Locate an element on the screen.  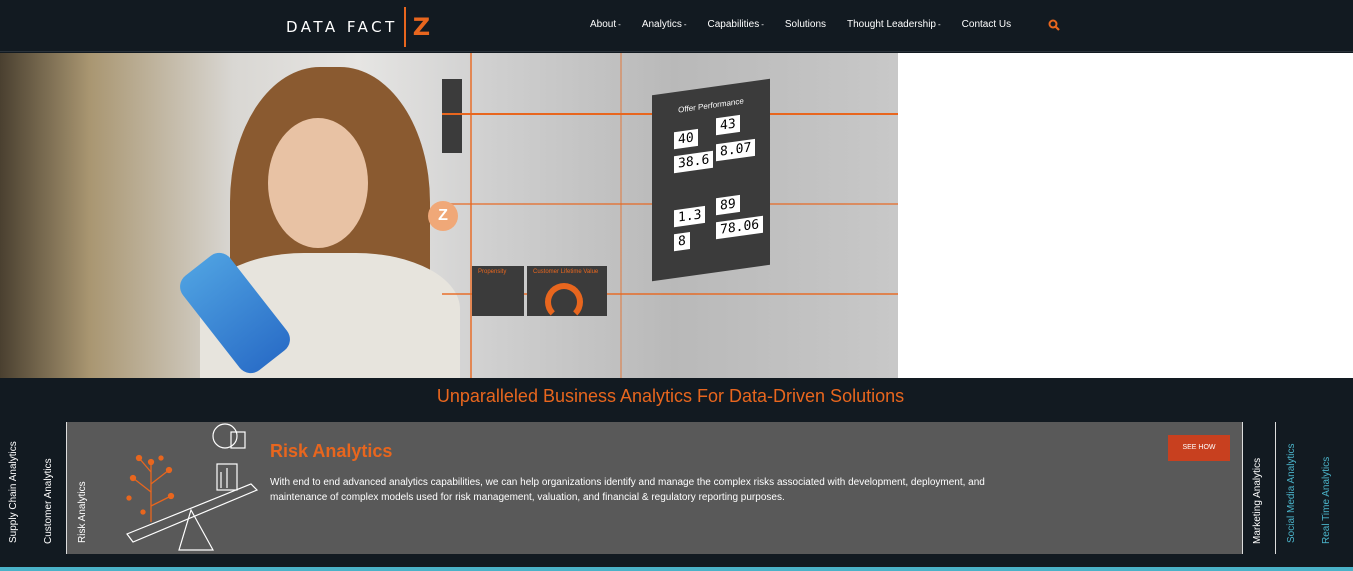
menu-item-thought-leadership: Thought Leadership - is located at coordinates (894, 24).